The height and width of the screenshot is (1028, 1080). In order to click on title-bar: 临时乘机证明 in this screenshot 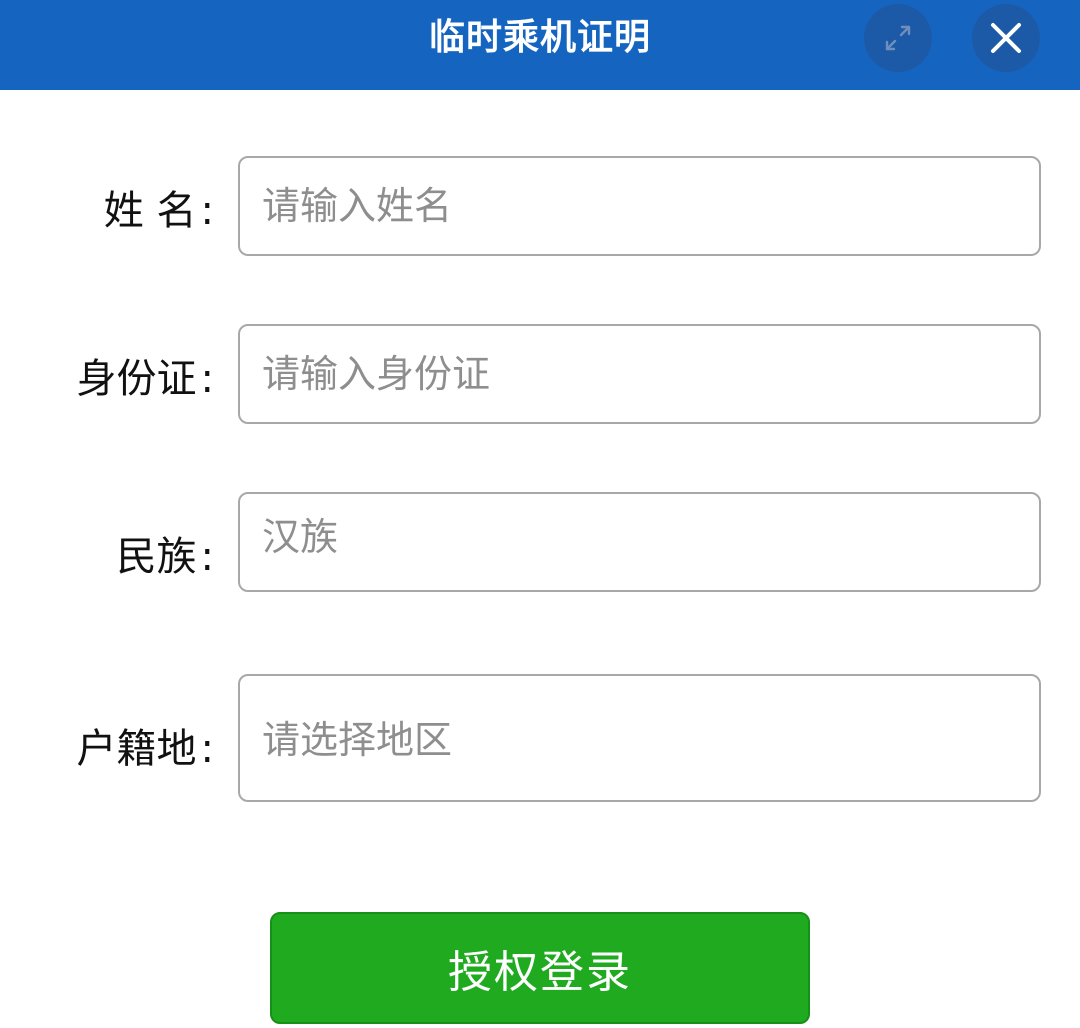, I will do `click(540, 45)`.